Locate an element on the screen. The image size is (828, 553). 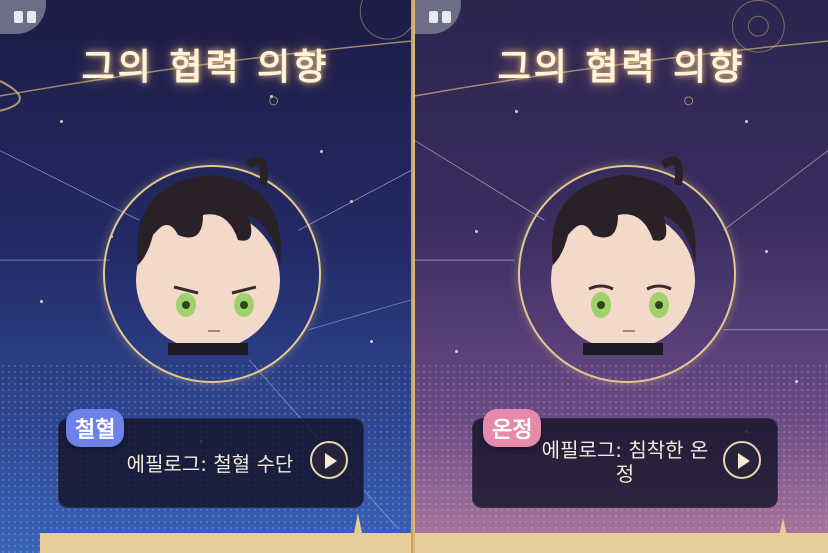
voice-line-text-line1: 에필로그: 침착한 온 is located at coordinates (625, 450).